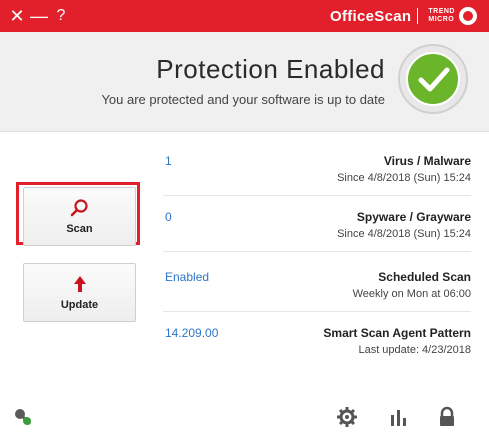 The image size is (489, 433). I want to click on minimize-button: —, so click(39, 16).